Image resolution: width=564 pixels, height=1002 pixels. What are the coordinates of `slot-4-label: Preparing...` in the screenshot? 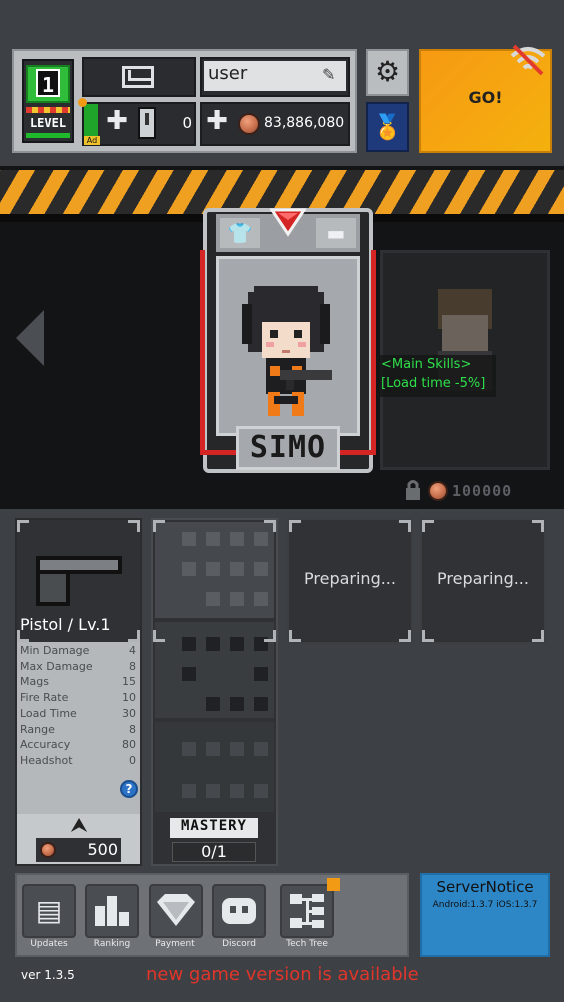 It's located at (483, 578).